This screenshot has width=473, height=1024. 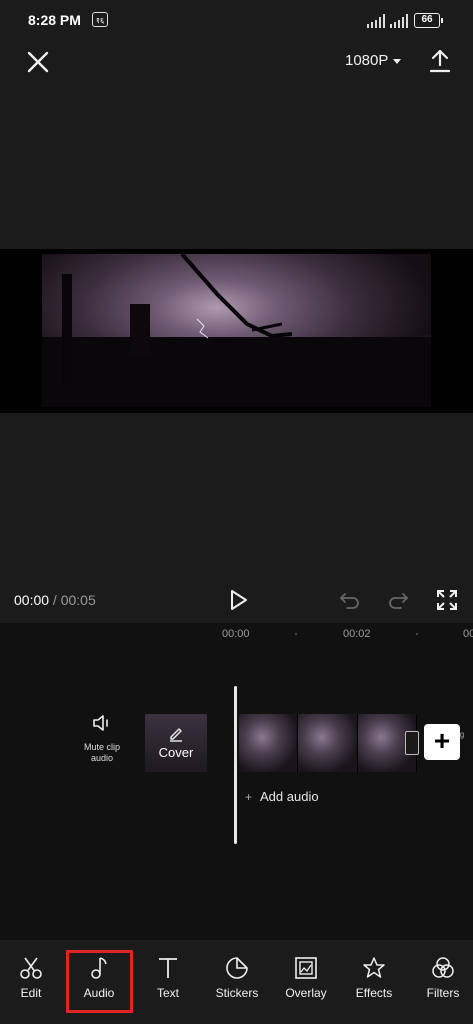 I want to click on undo-icon, so click(x=350, y=600).